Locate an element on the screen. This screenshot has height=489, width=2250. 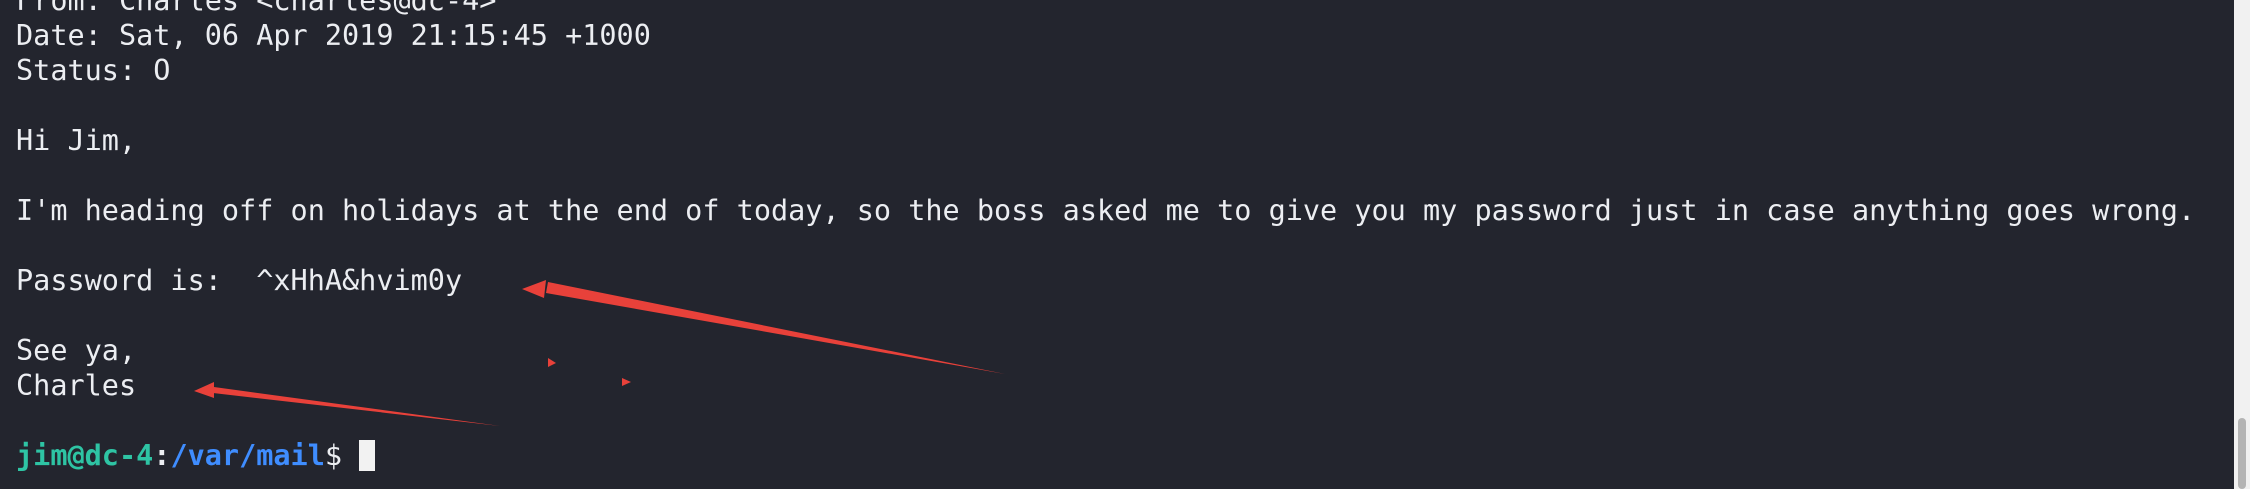
prompt-user-host: jim@dc-4 is located at coordinates (85, 455).